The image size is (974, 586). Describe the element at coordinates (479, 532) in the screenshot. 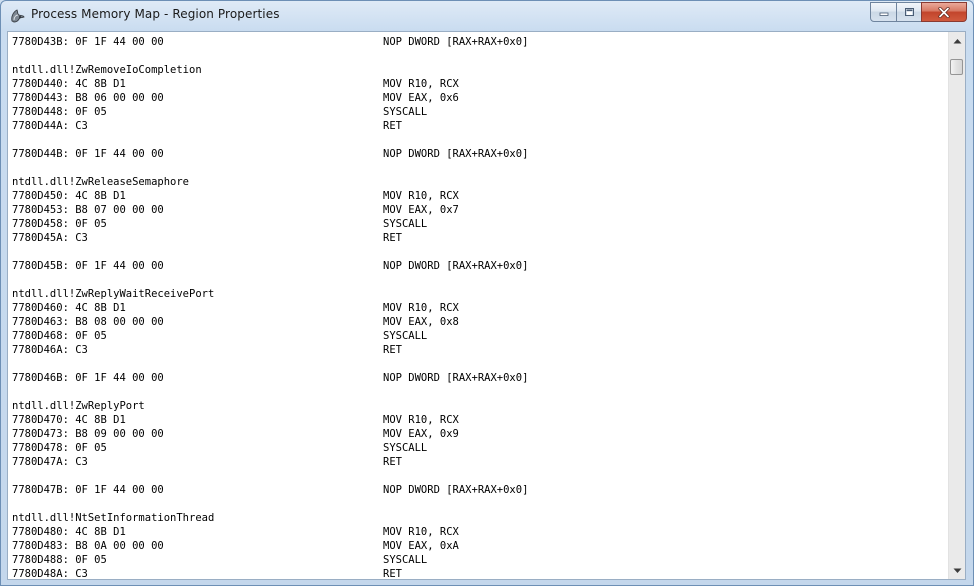

I see `disassembly-line: 7780D480: 4C 8B D1 MOV R10, RCX` at that location.